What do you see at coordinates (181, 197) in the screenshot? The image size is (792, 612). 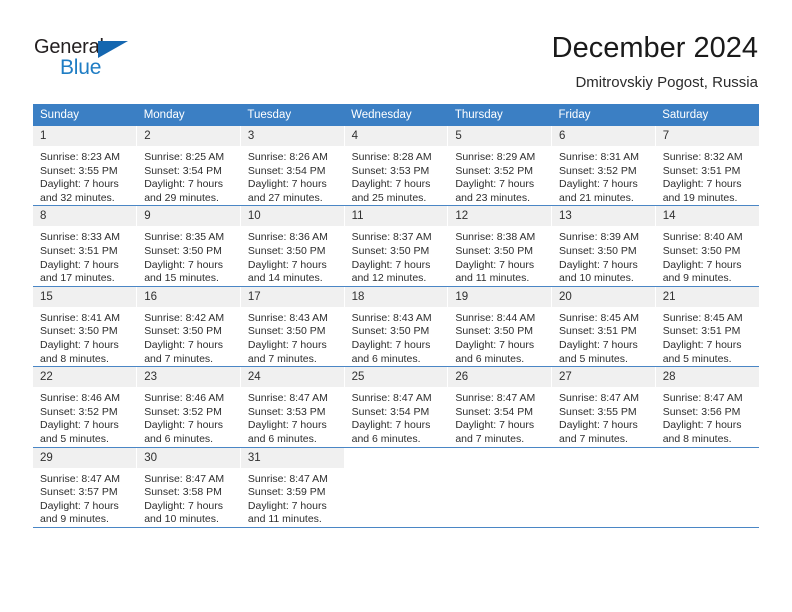 I see `daylight-text-line2: and 29 minutes.` at bounding box center [181, 197].